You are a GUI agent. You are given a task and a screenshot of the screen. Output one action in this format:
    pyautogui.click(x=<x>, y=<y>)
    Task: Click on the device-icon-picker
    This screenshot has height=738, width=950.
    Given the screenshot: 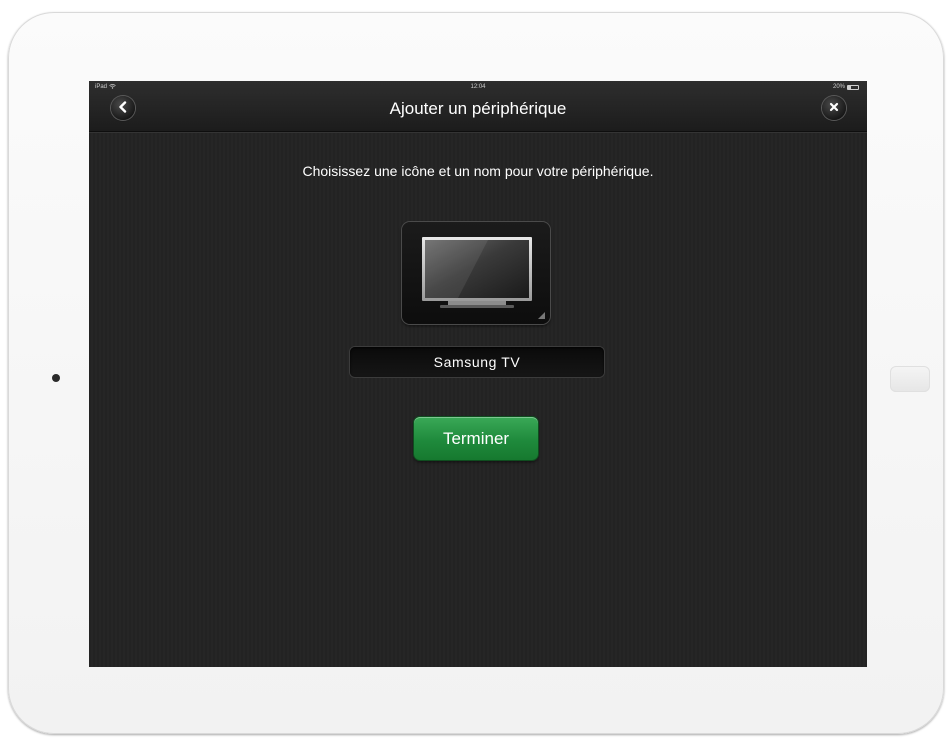 What is the action you would take?
    pyautogui.click(x=476, y=273)
    